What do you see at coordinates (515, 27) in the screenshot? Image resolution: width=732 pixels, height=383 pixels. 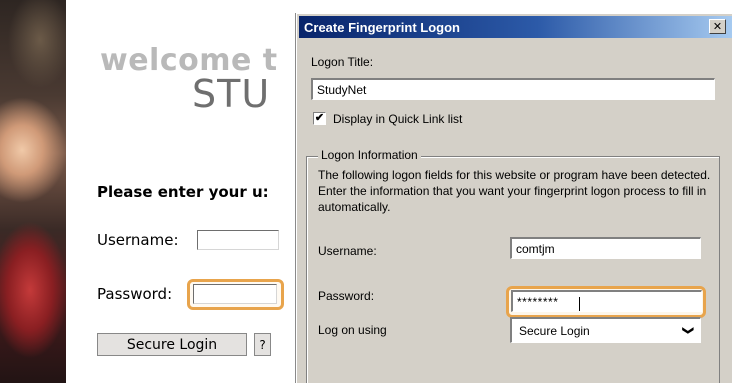 I see `dialog-titlebar: Create Fingerprint Logon ✕` at bounding box center [515, 27].